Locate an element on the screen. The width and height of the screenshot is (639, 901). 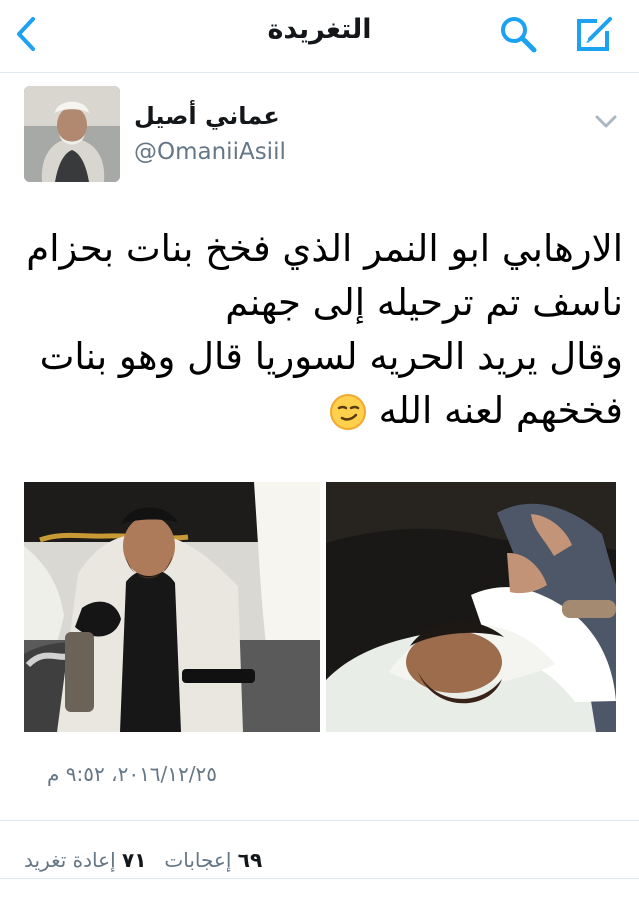
retweets-count: ٧١ is located at coordinates (134, 860).